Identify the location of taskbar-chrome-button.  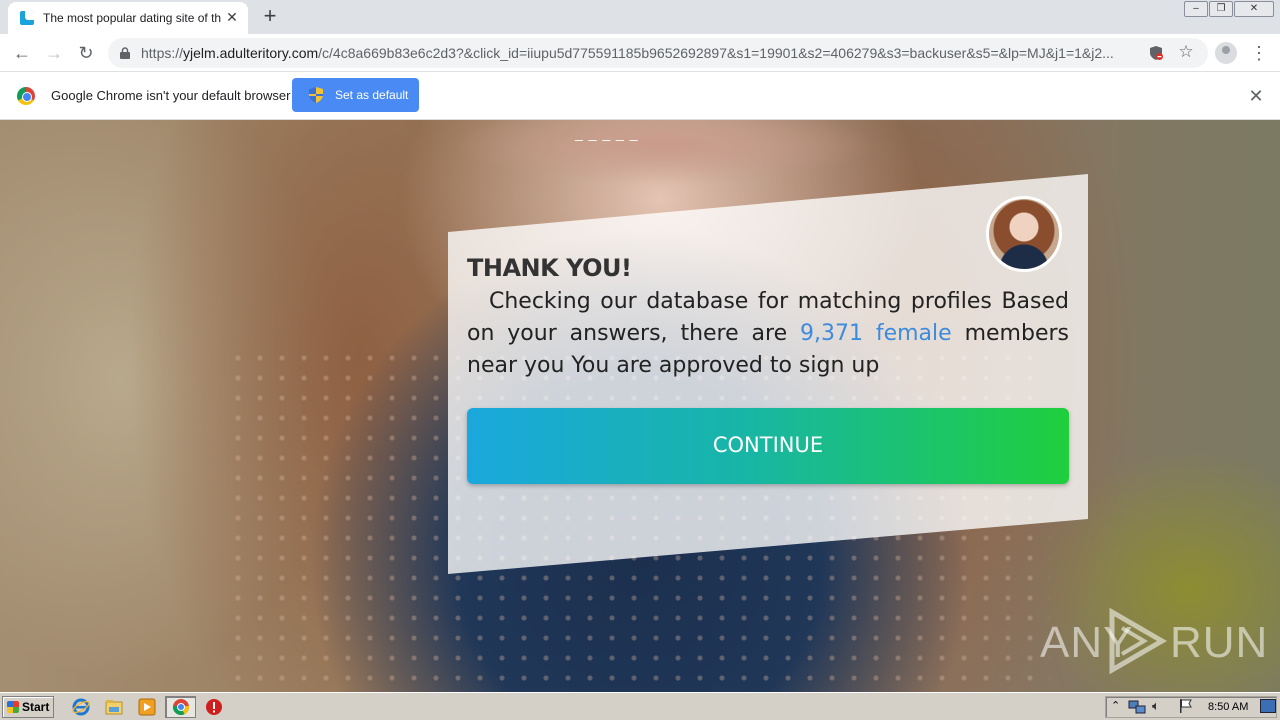
(180, 707).